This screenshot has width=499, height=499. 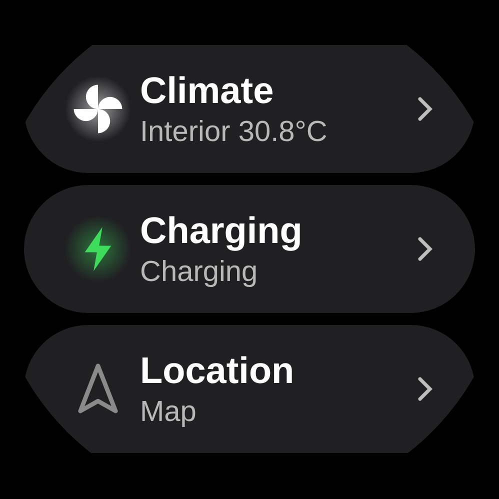 What do you see at coordinates (218, 371) in the screenshot?
I see `card-title: Location` at bounding box center [218, 371].